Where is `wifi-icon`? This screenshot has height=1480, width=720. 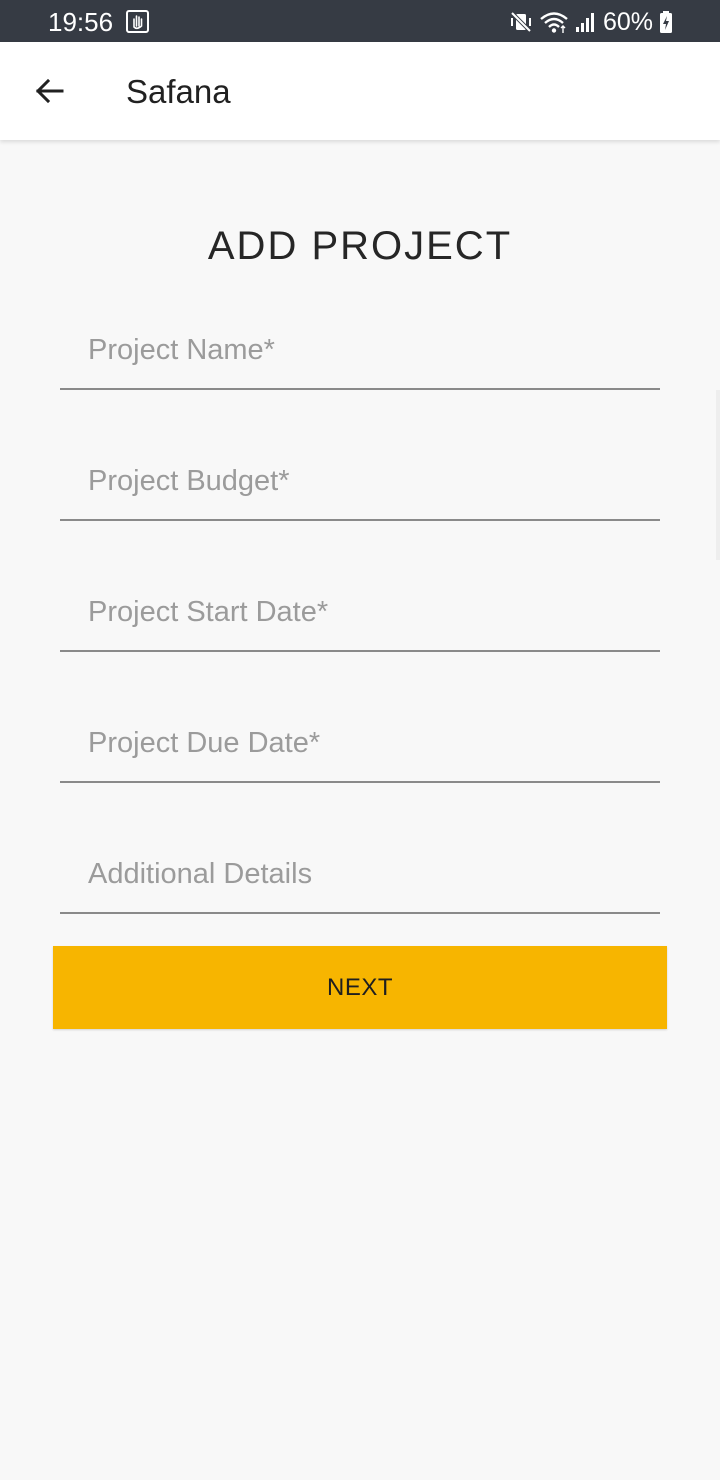 wifi-icon is located at coordinates (554, 22).